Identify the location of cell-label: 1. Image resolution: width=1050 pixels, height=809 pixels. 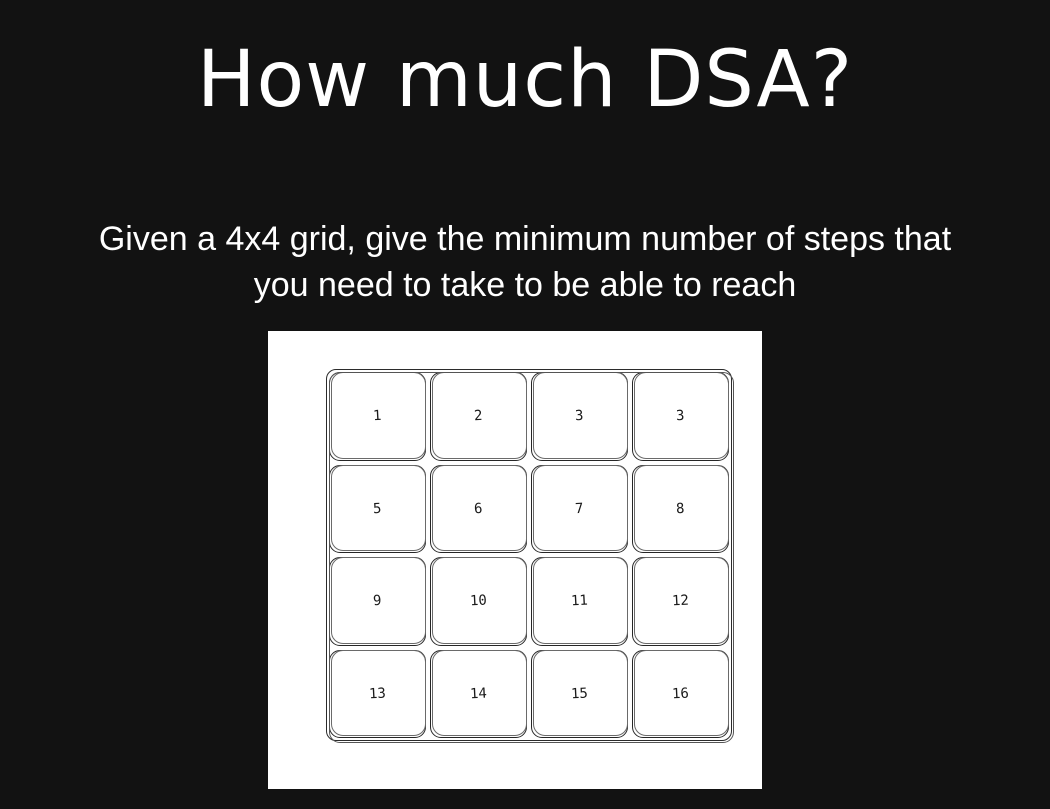
(377, 416).